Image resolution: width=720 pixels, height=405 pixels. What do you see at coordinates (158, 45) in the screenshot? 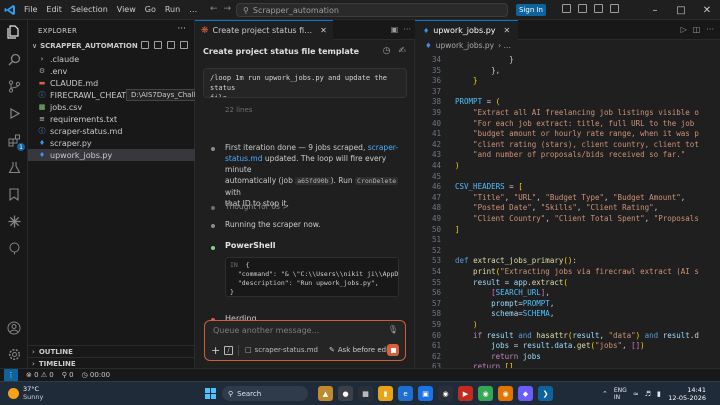
I see `new-folder-icon` at bounding box center [158, 45].